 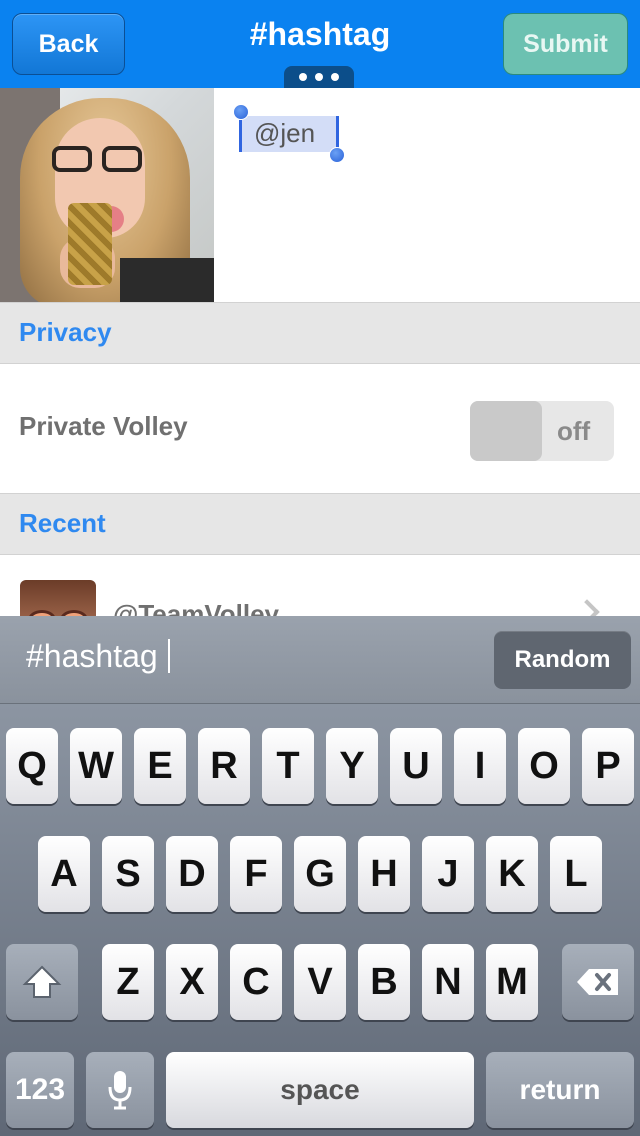 What do you see at coordinates (320, 524) in the screenshot?
I see `recent-section-header: Recent` at bounding box center [320, 524].